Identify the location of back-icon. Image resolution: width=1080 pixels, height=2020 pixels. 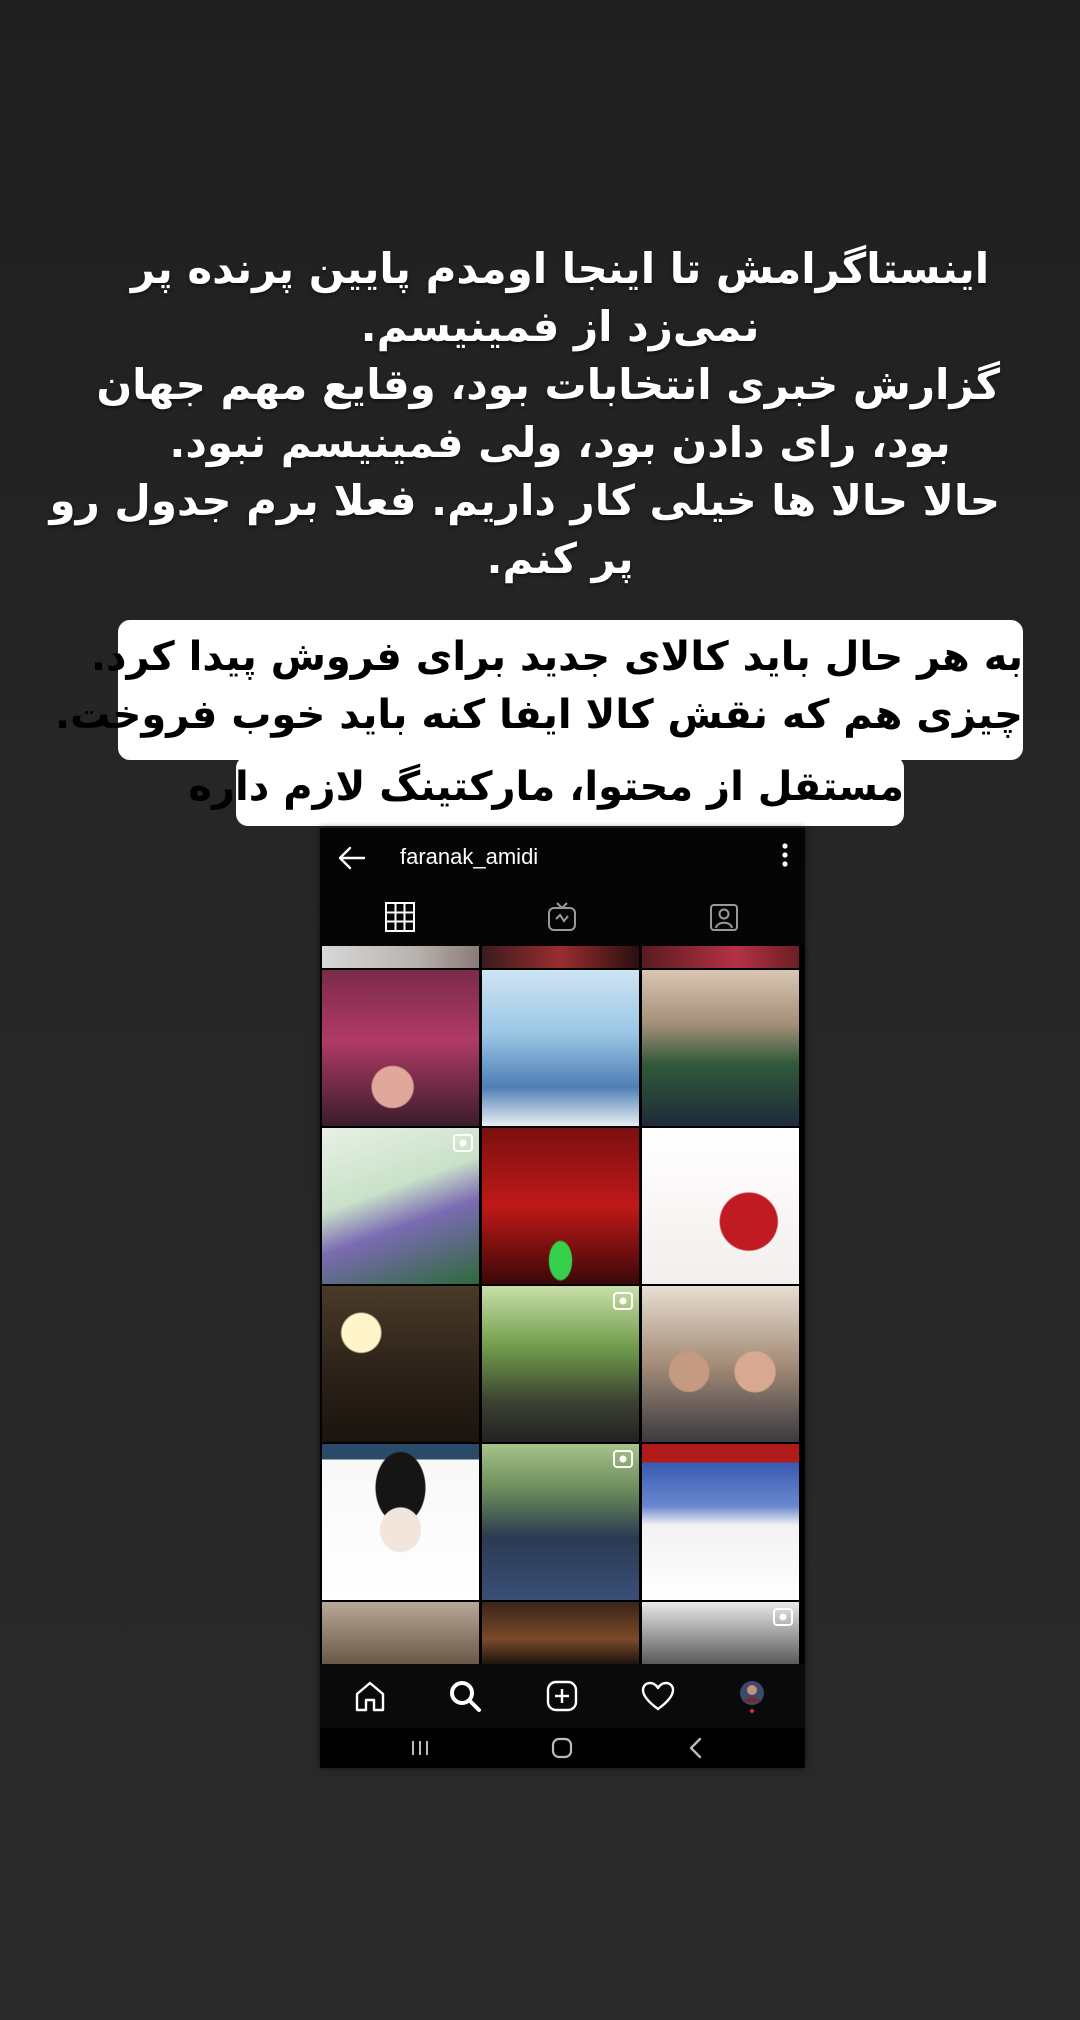
(695, 1748).